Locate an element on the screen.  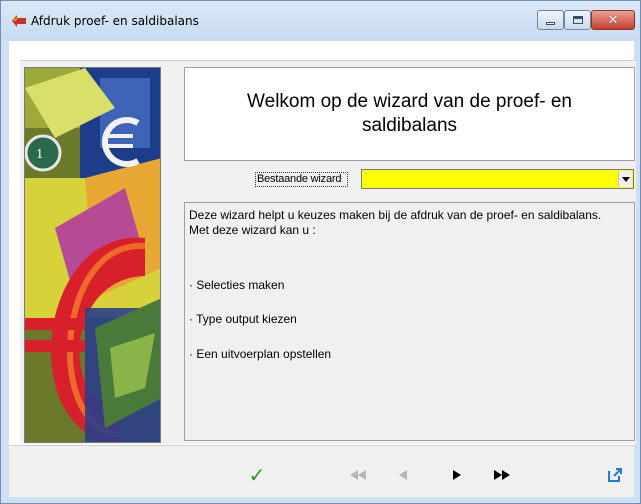
next-icon is located at coordinates (457, 475).